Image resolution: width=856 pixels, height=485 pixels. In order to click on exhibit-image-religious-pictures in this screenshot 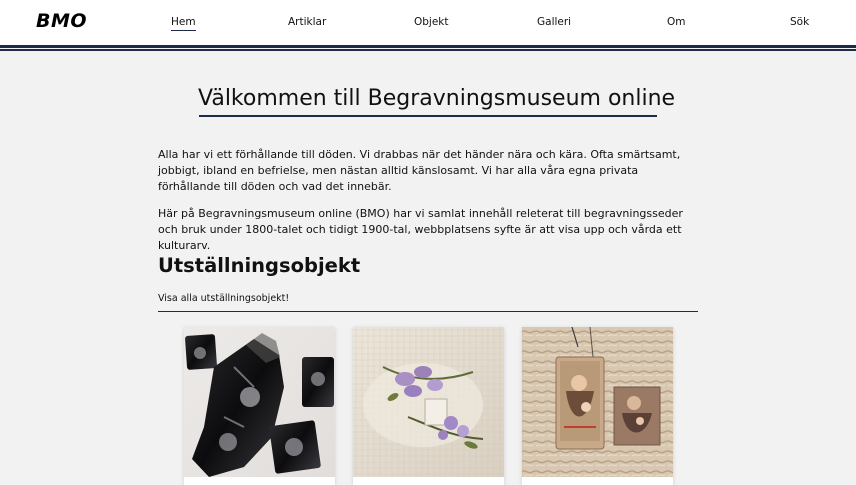, I will do `click(597, 402)`.